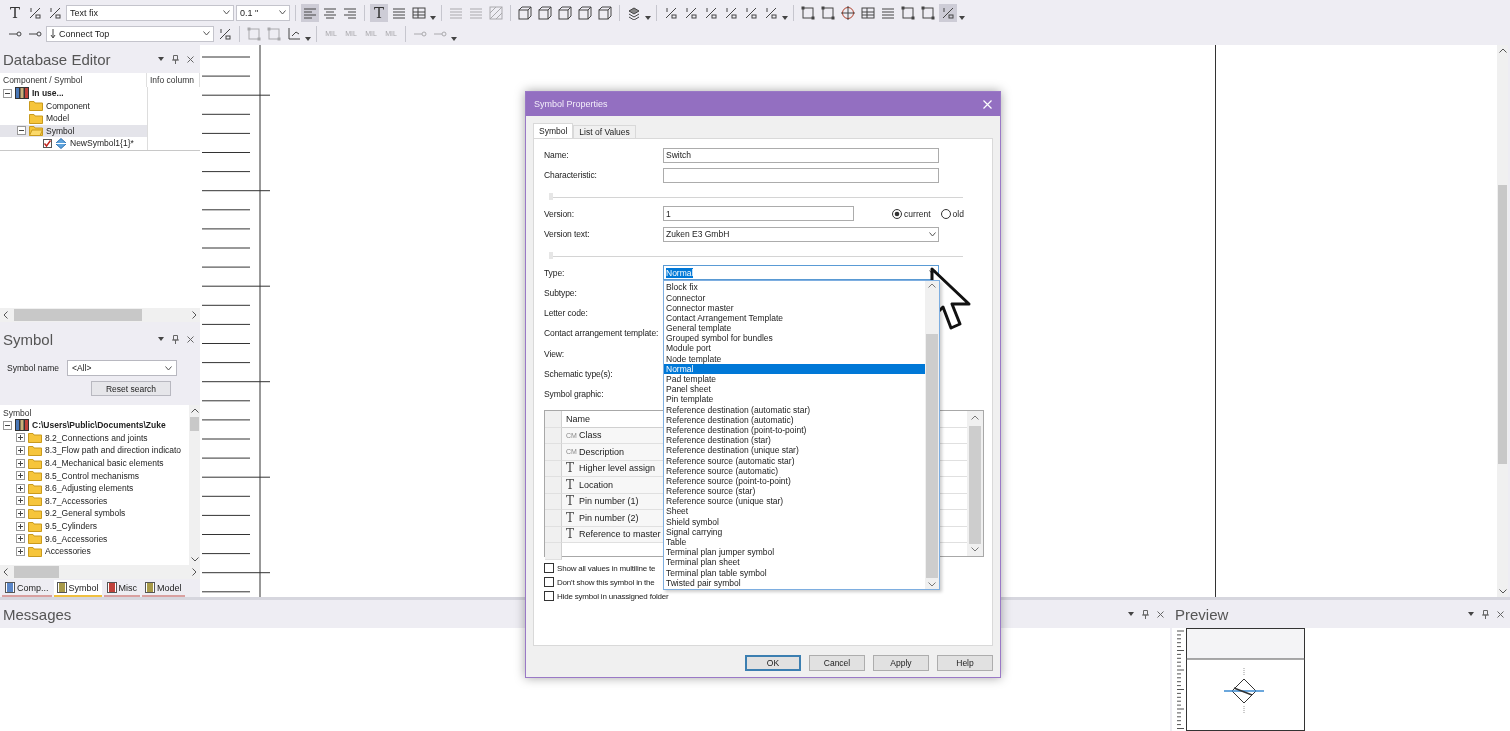 The width and height of the screenshot is (1510, 731). Describe the element at coordinates (571, 175) in the screenshot. I see `field-label: Characteristic:` at that location.